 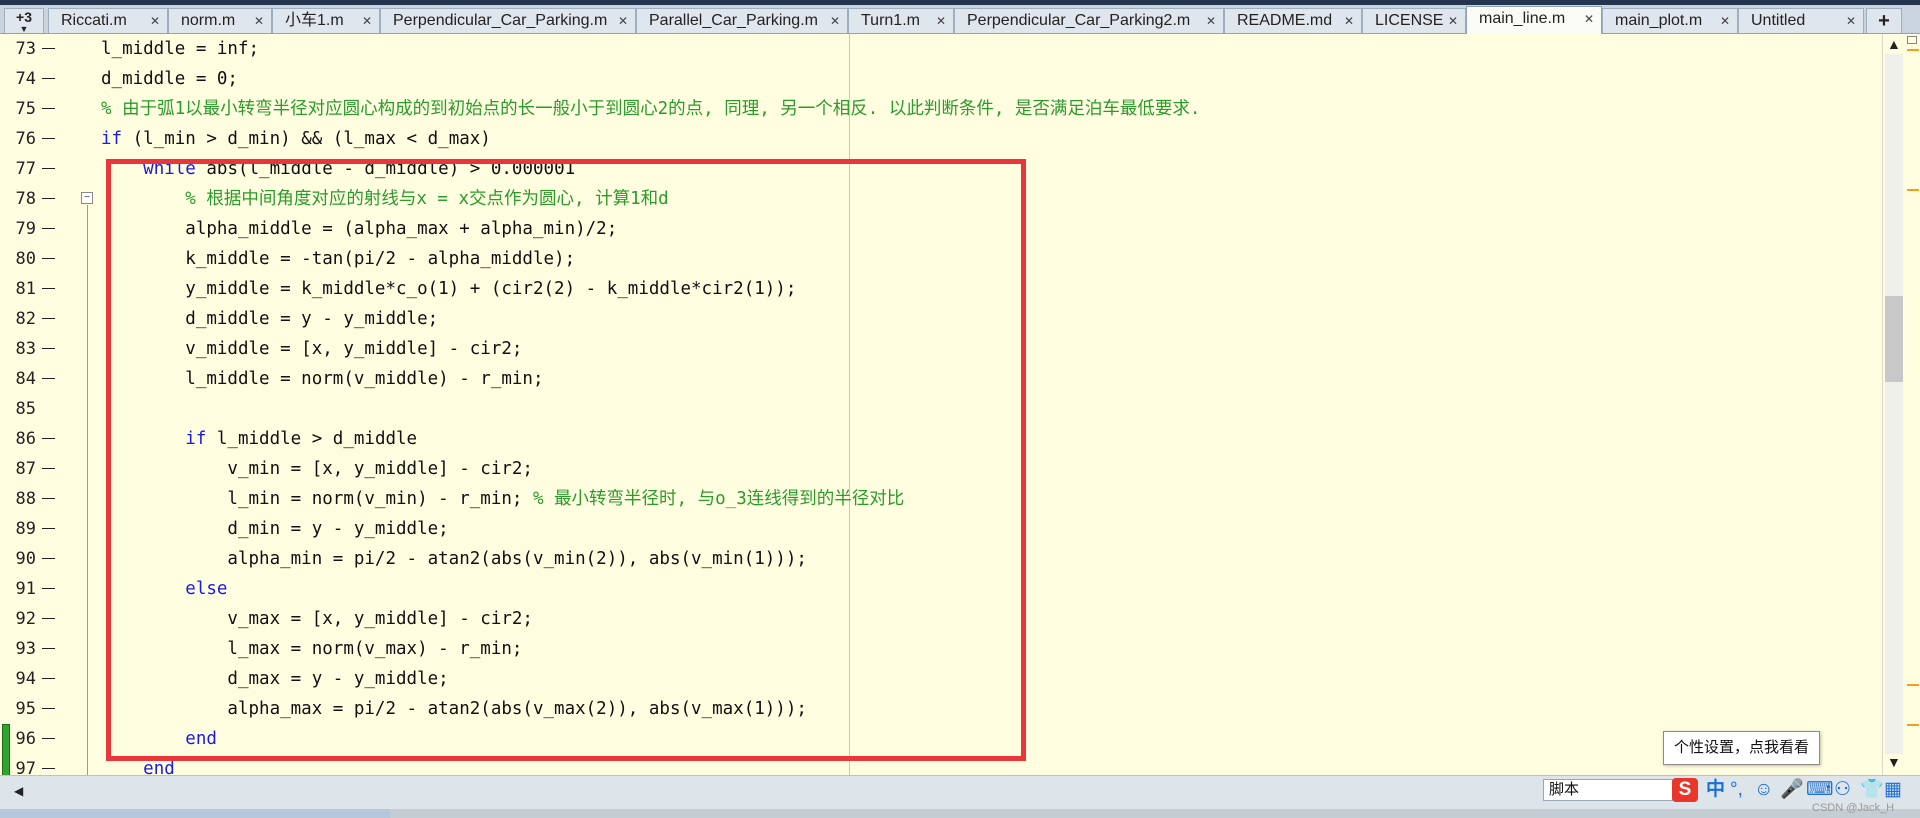 I want to click on tab-xiaoche1: 小车1.m ✕, so click(x=326, y=20).